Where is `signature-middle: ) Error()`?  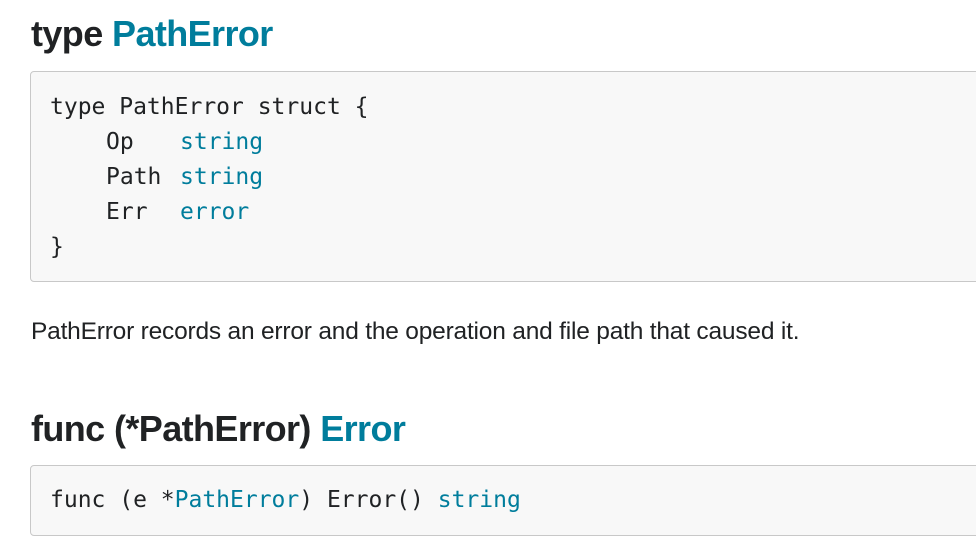
signature-middle: ) Error() is located at coordinates (368, 500).